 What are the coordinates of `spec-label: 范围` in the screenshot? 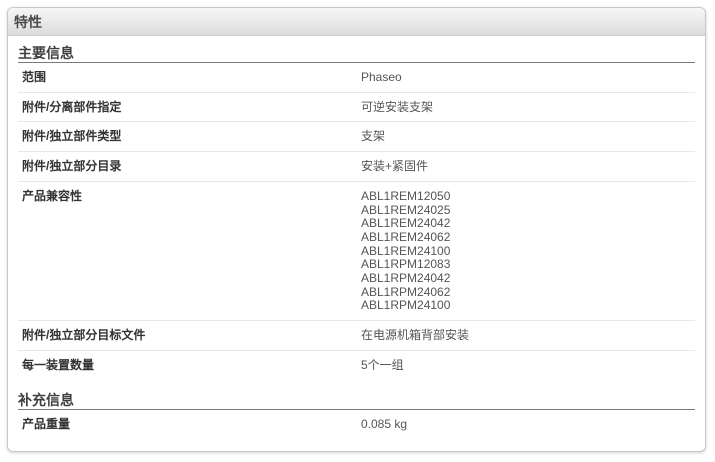 It's located at (34, 77).